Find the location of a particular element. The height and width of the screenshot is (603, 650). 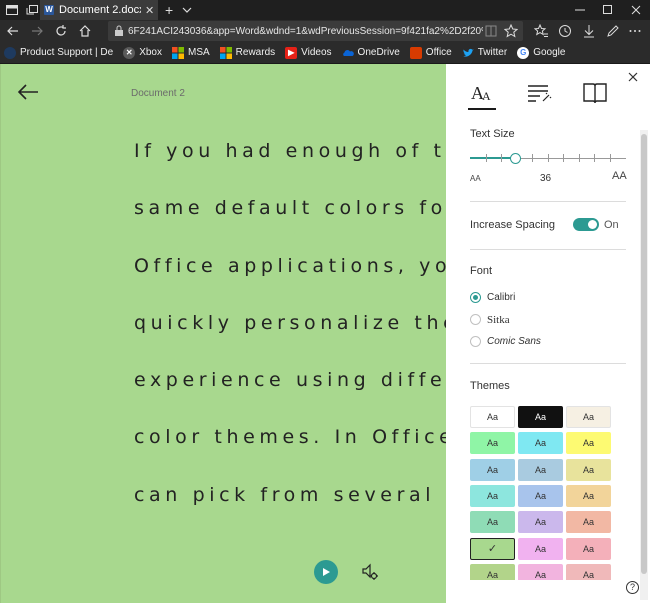

voice-settings-icon is located at coordinates (370, 572).